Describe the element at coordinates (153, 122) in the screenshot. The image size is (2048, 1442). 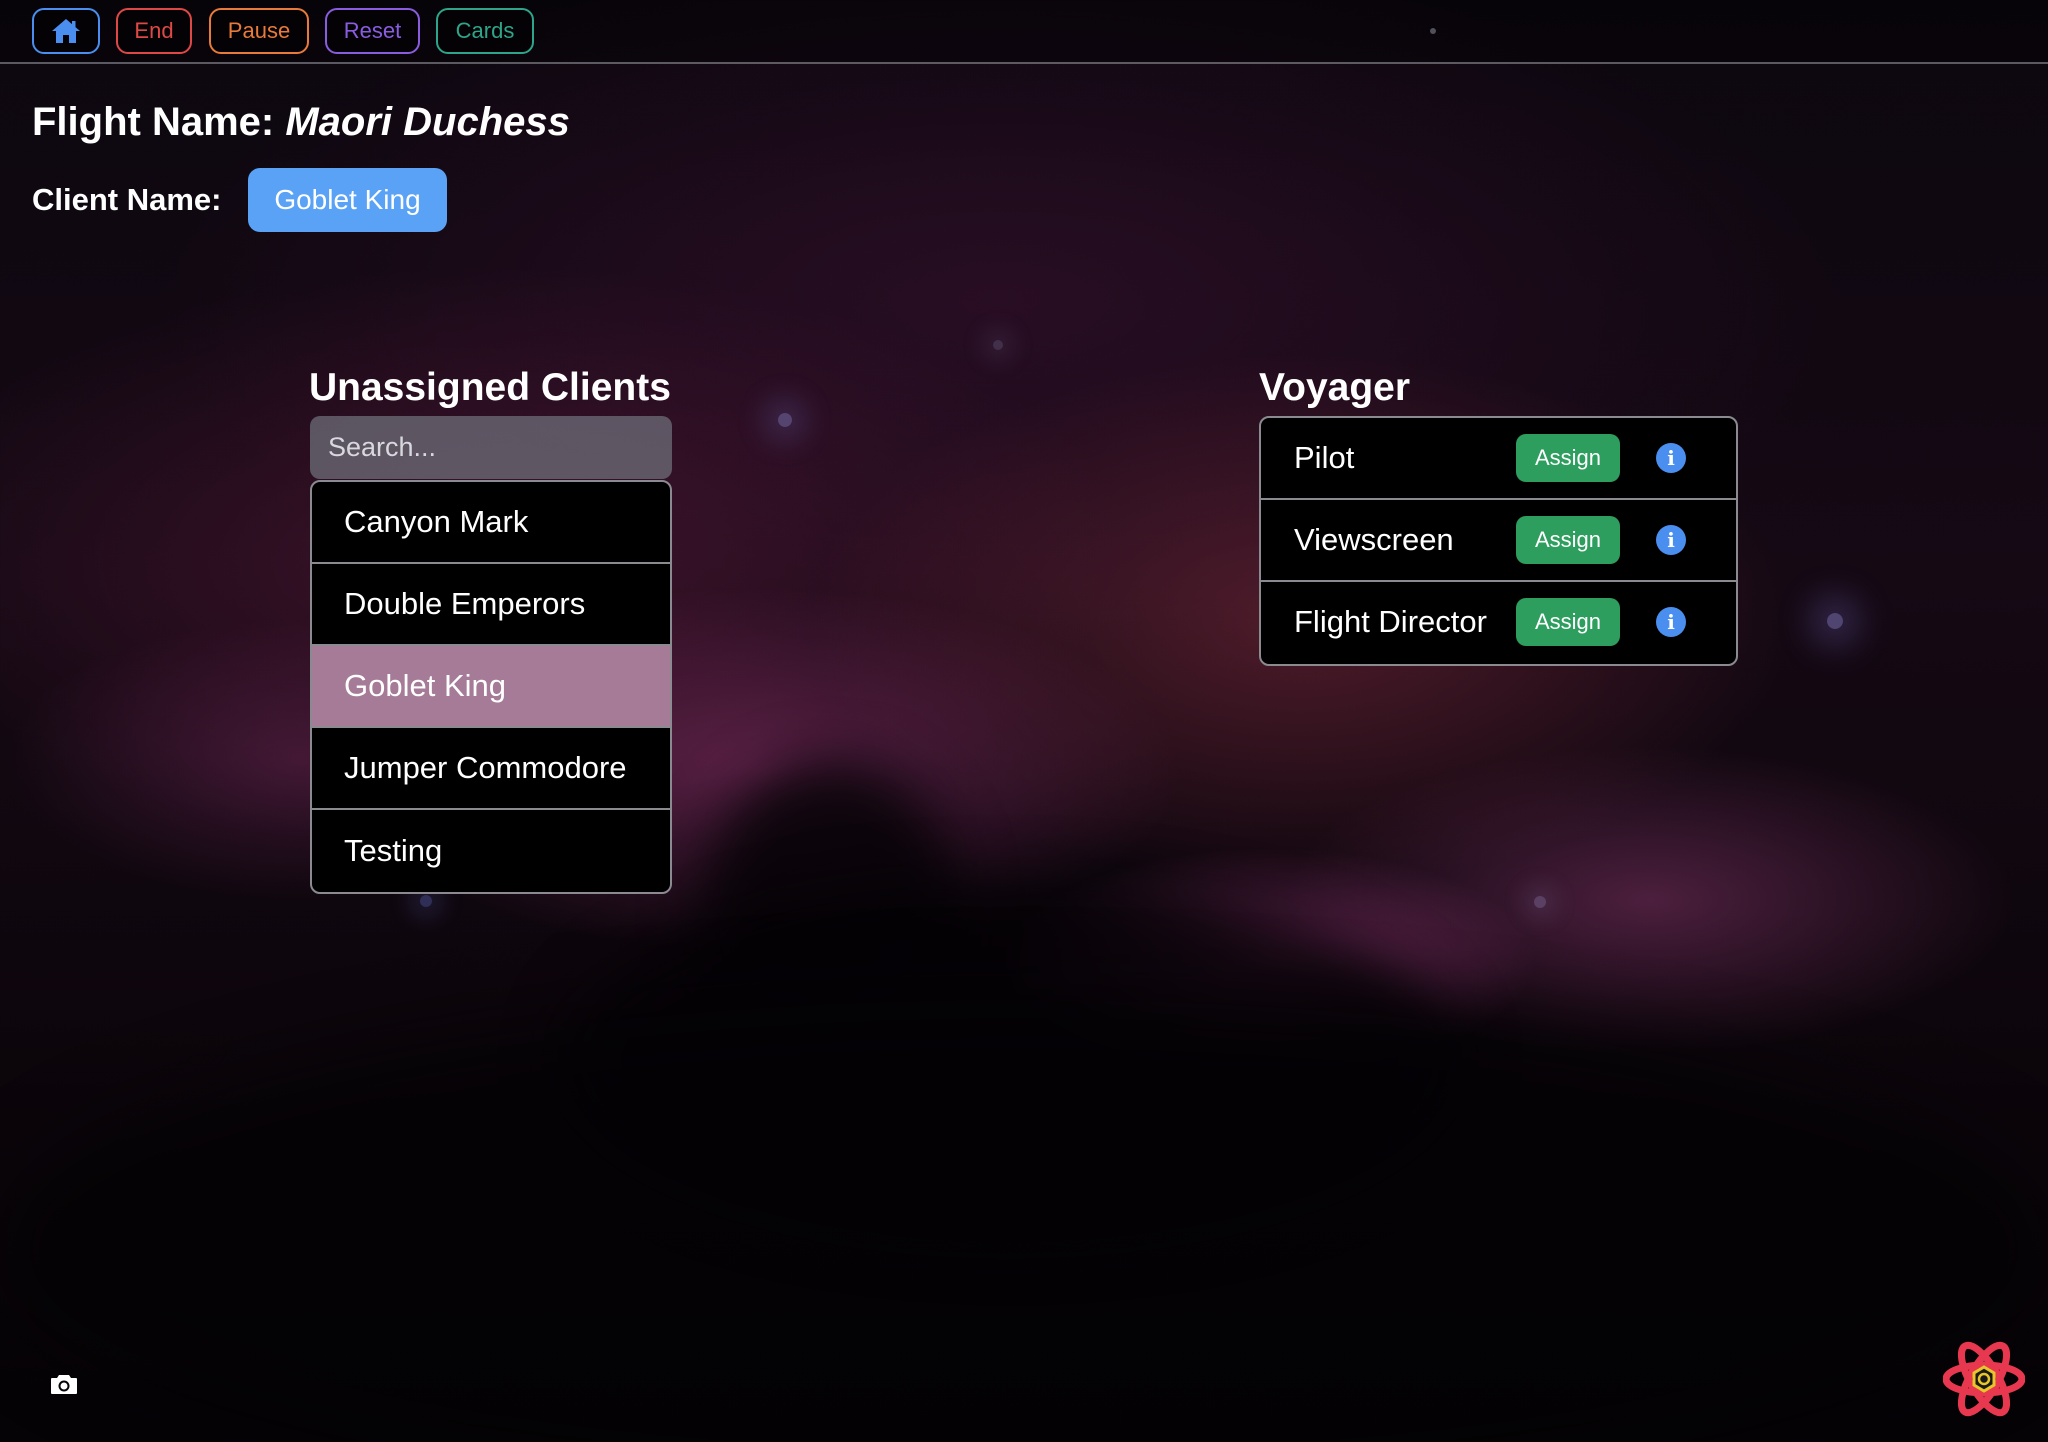
I see `flight-name-label: Flight Name:` at that location.